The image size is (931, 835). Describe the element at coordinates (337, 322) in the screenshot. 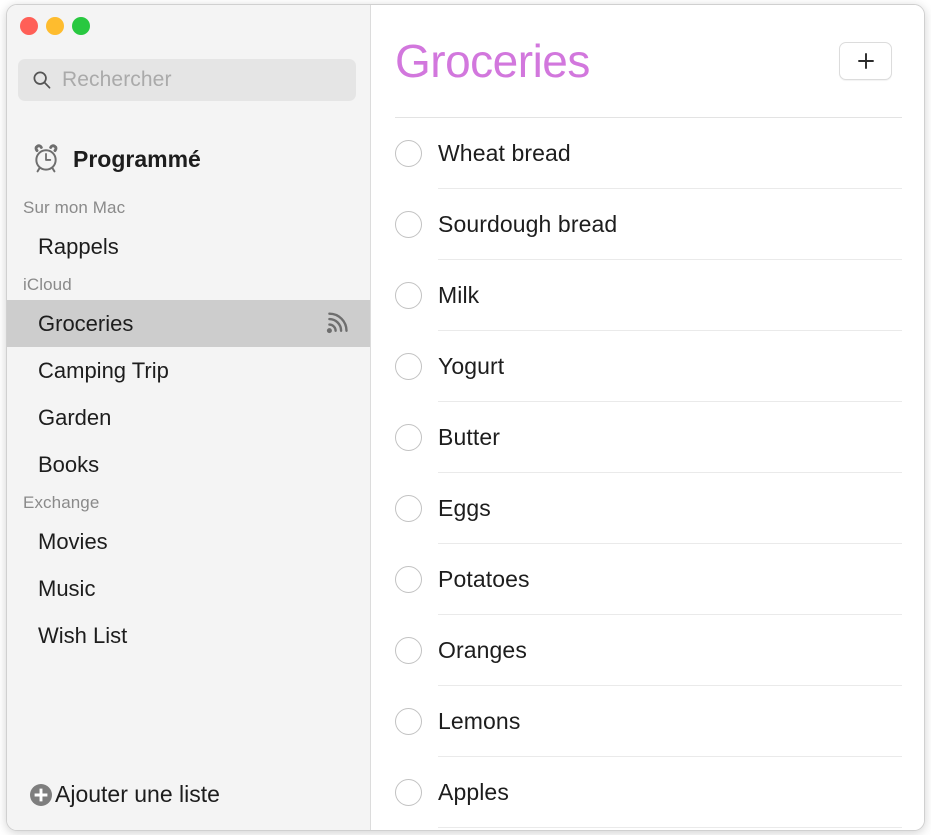

I see `shared-list-icon` at that location.